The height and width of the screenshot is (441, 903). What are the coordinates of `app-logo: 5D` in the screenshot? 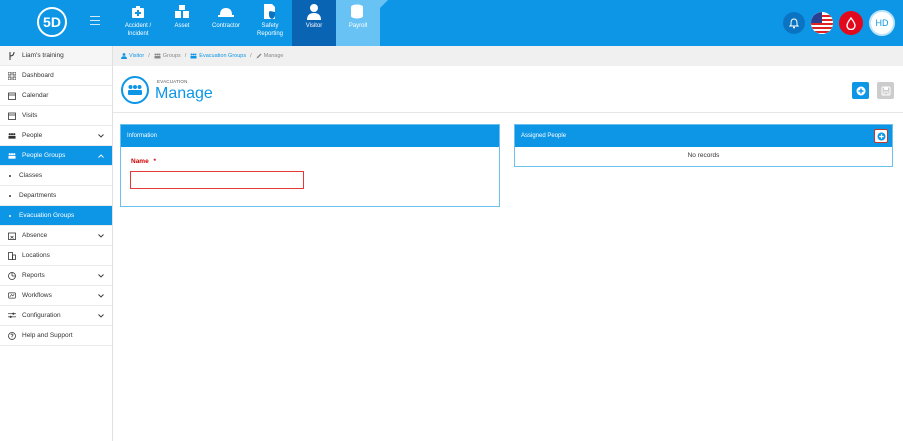 It's located at (52, 22).